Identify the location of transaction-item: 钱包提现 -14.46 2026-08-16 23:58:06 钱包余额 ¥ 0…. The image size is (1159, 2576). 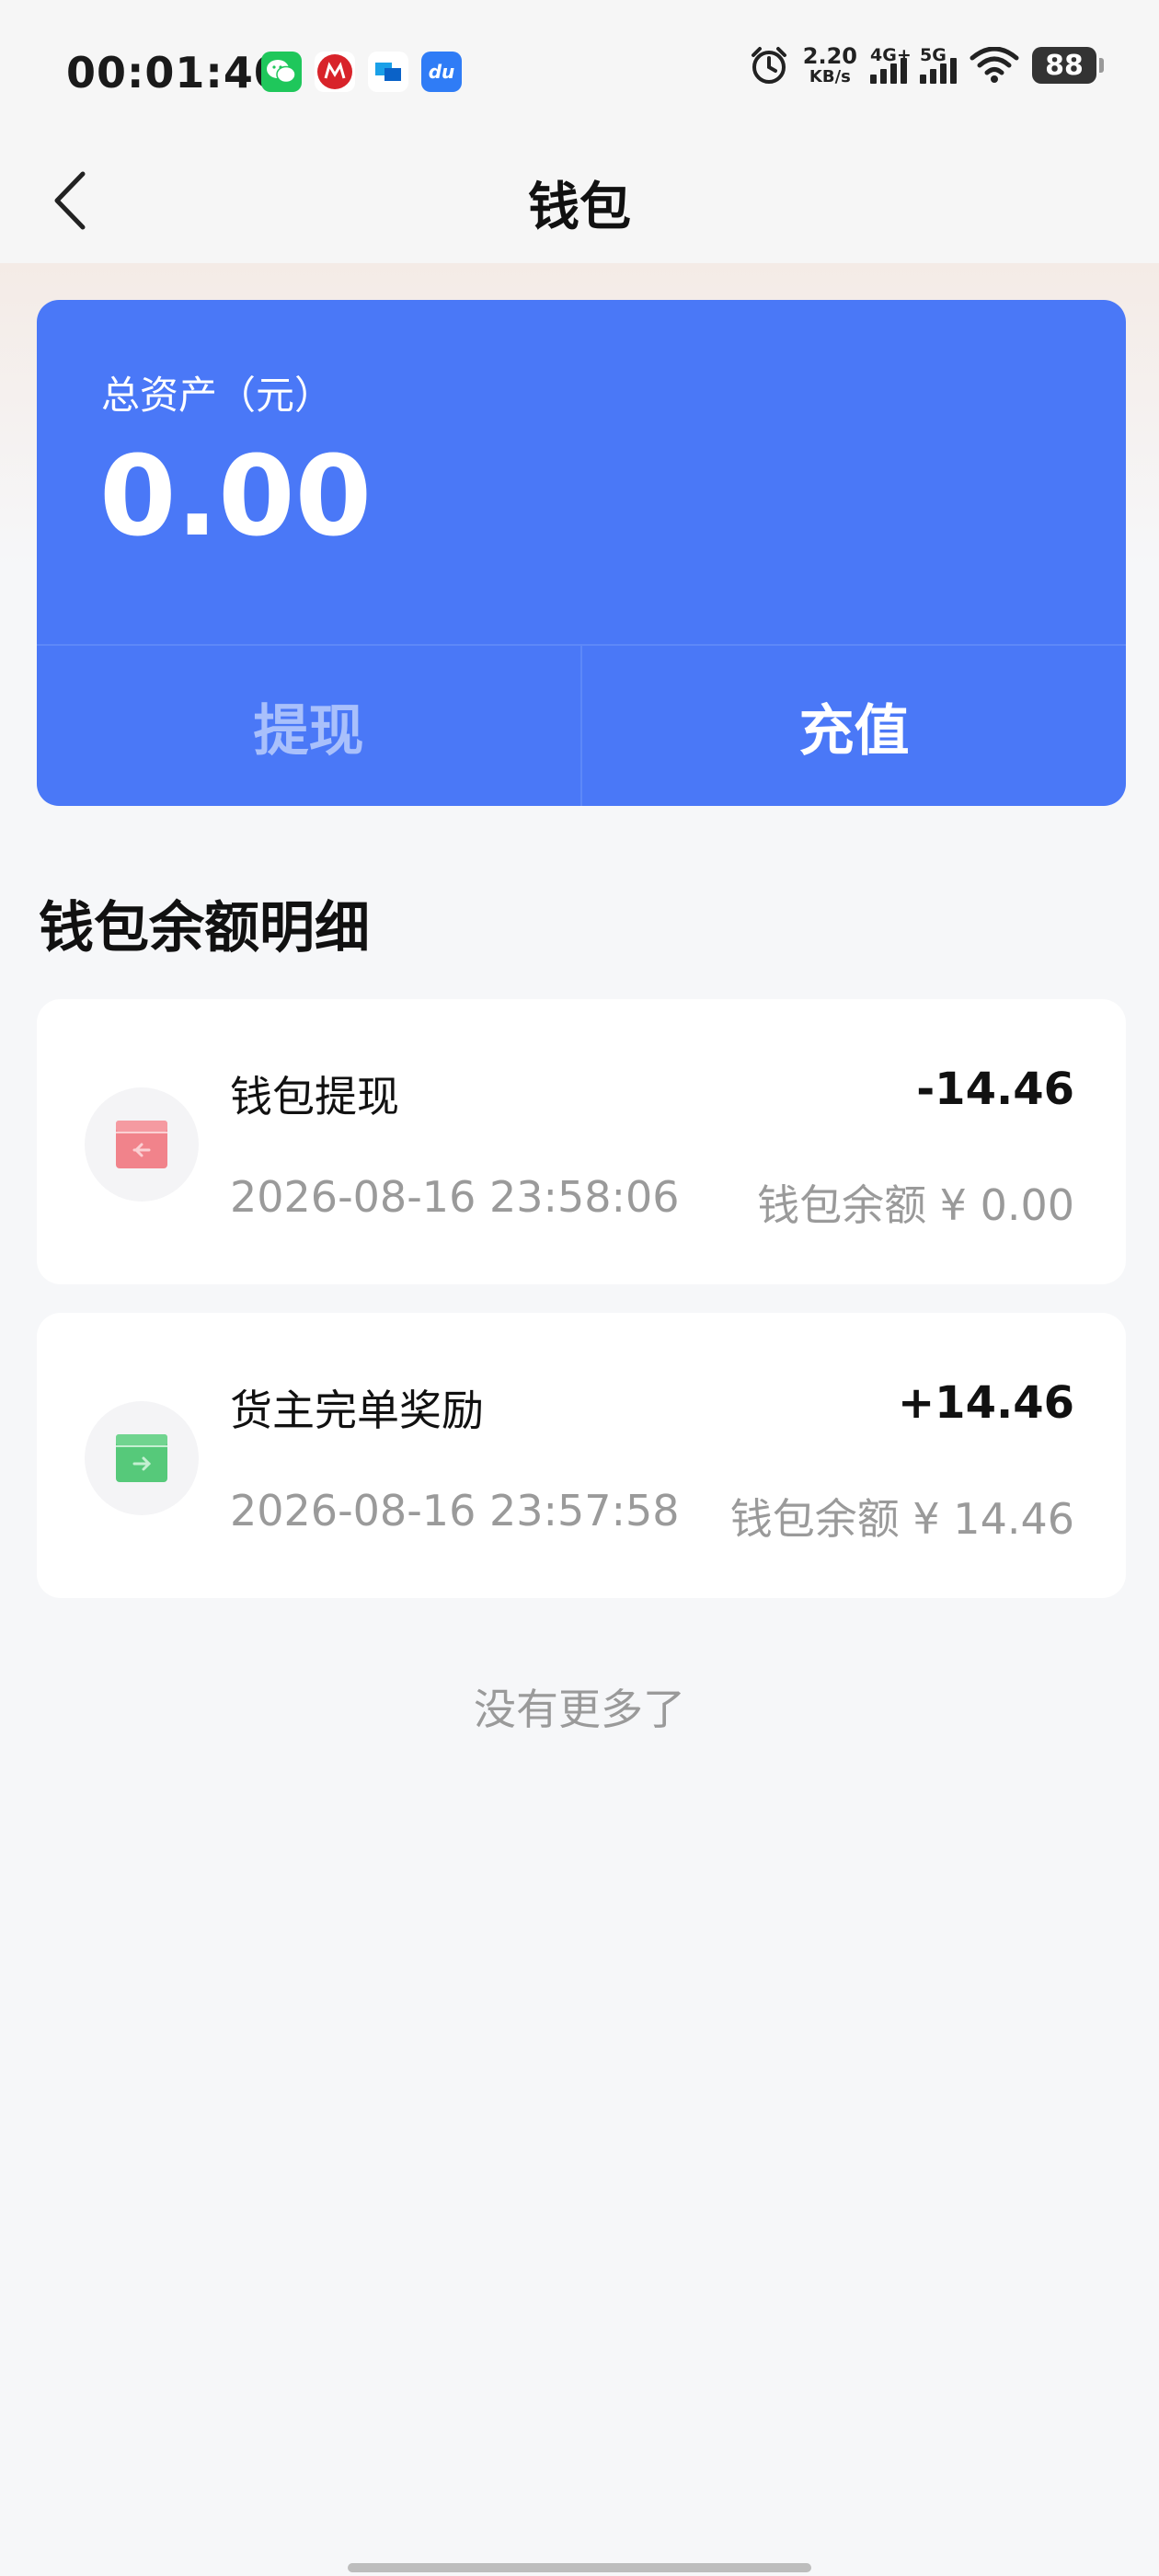
(581, 1141).